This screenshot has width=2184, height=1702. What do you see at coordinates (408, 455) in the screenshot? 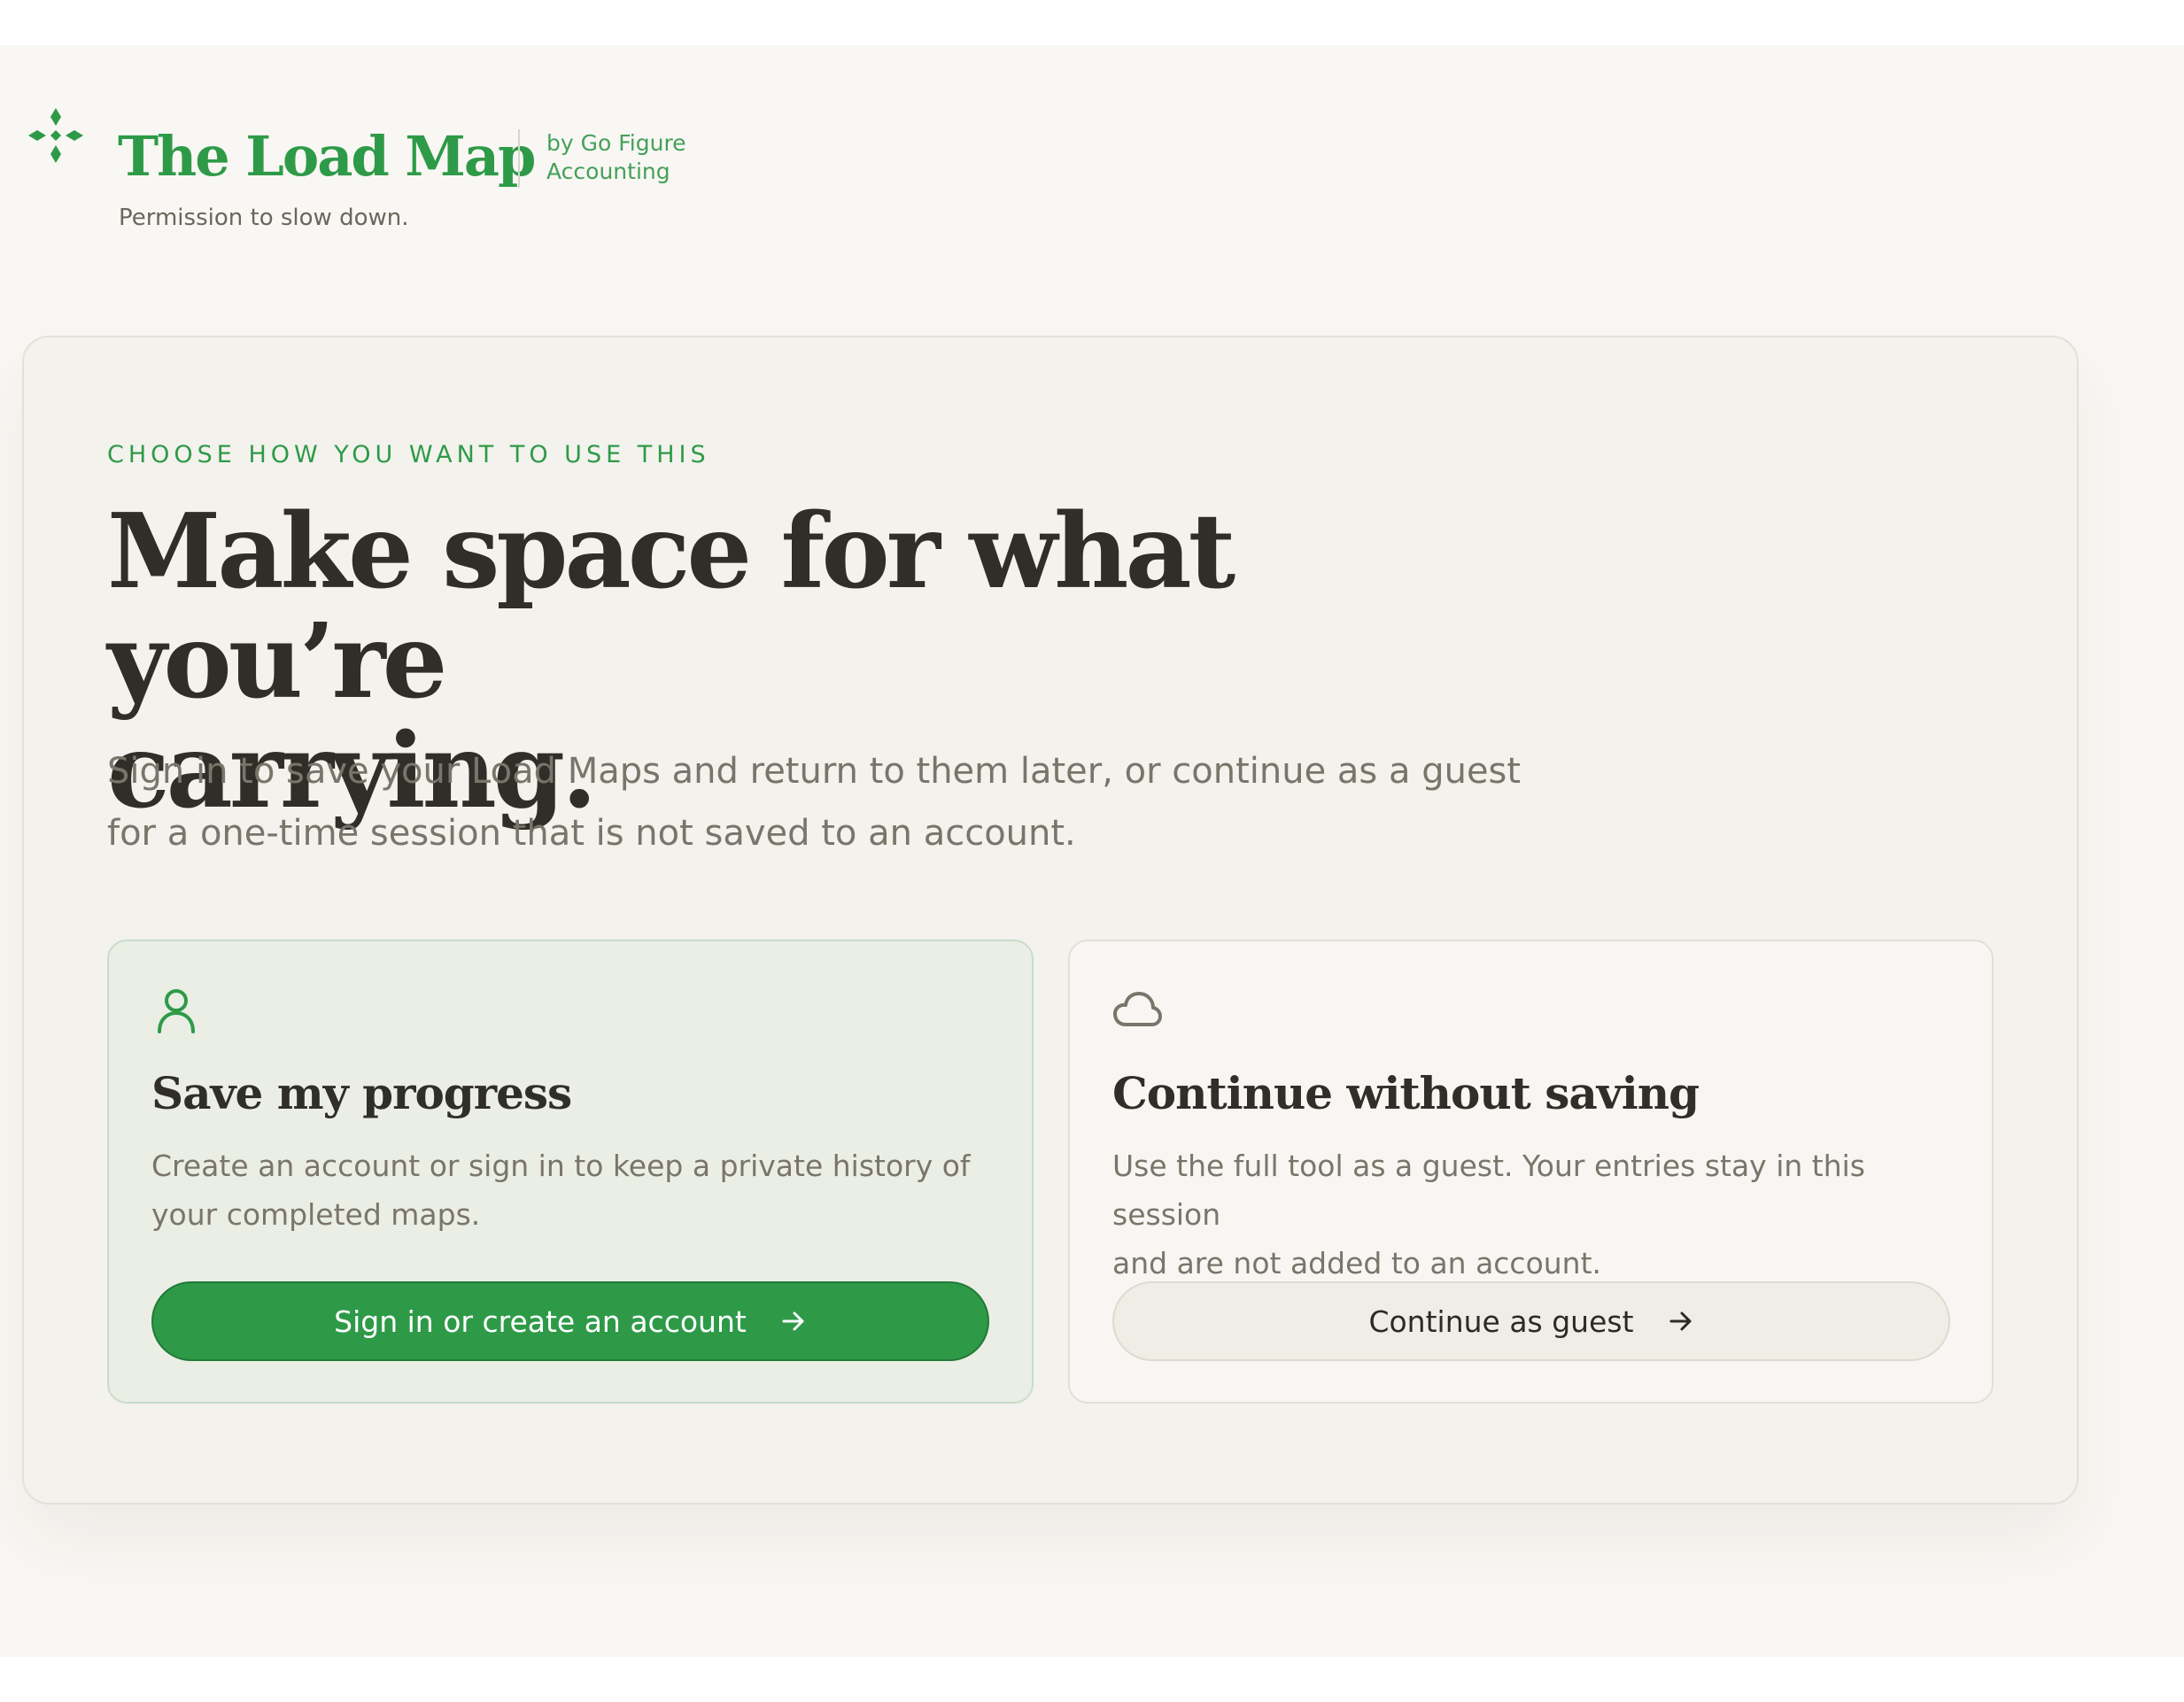
I see `eyebrow-label: CHOOSE HOW YOU WANT TO USE THIS` at bounding box center [408, 455].